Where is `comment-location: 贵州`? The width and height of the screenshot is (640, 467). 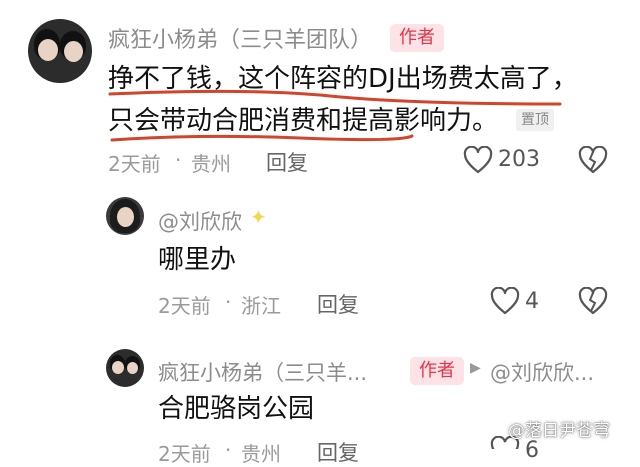
comment-location: 贵州 is located at coordinates (211, 164).